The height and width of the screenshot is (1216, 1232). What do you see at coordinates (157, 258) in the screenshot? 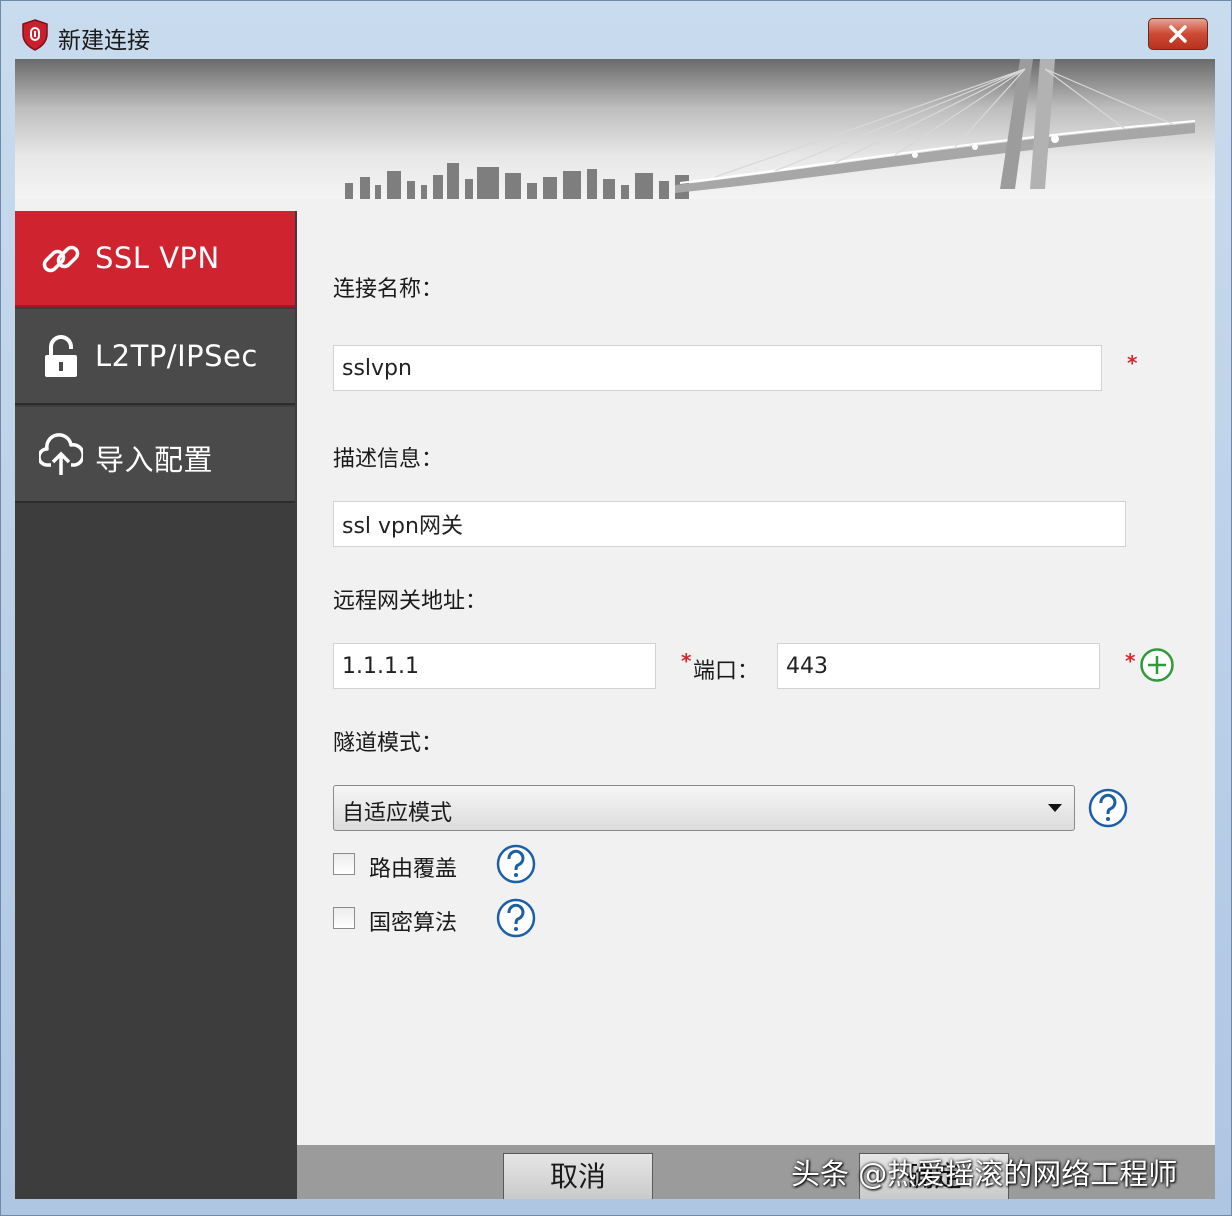
I see `sidebar-item-label: SSL VPN` at bounding box center [157, 258].